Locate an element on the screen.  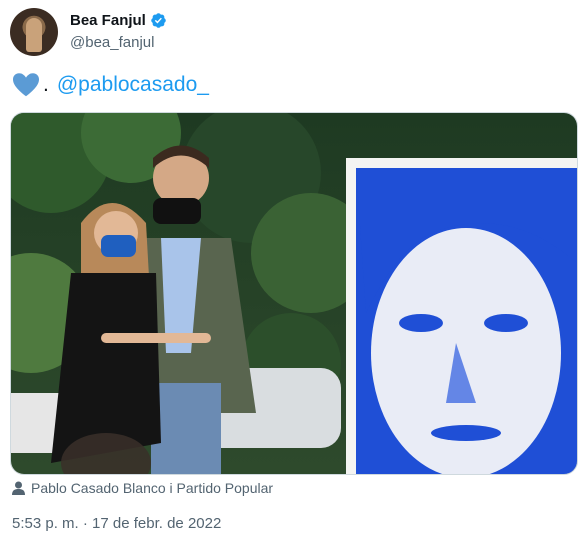
author-handle: @bea_fanjul is located at coordinates (112, 42).